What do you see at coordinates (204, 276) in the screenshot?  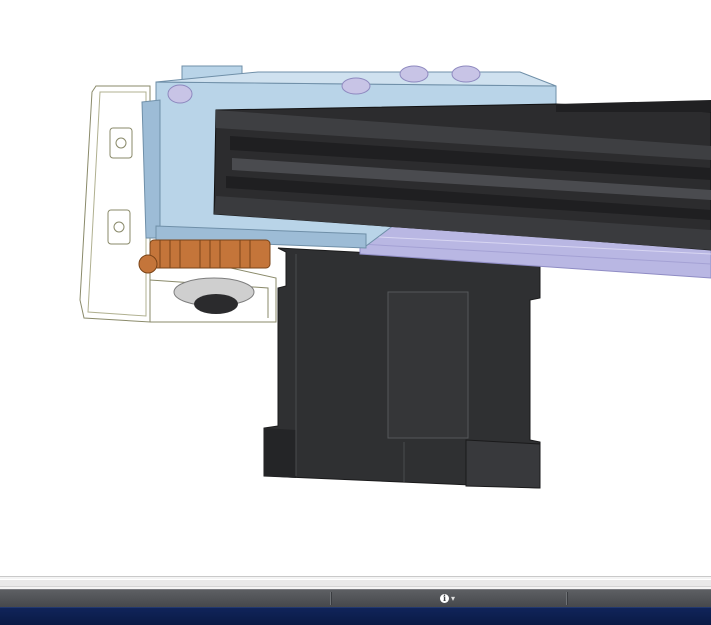 I see `extruder-gears` at bounding box center [204, 276].